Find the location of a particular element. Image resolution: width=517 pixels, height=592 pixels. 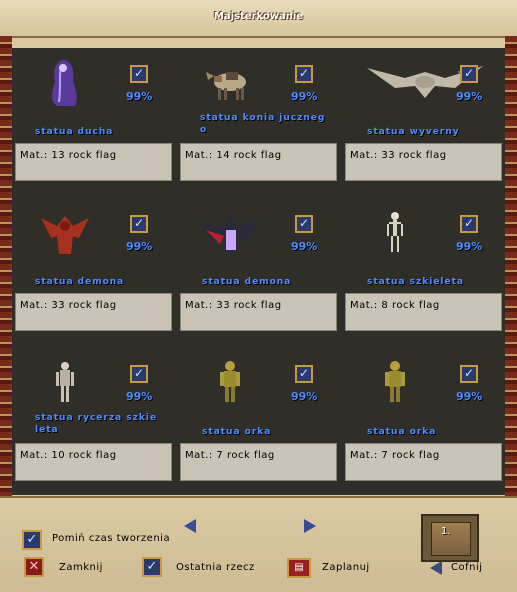

selected-item-count: 1. is located at coordinates (446, 531).